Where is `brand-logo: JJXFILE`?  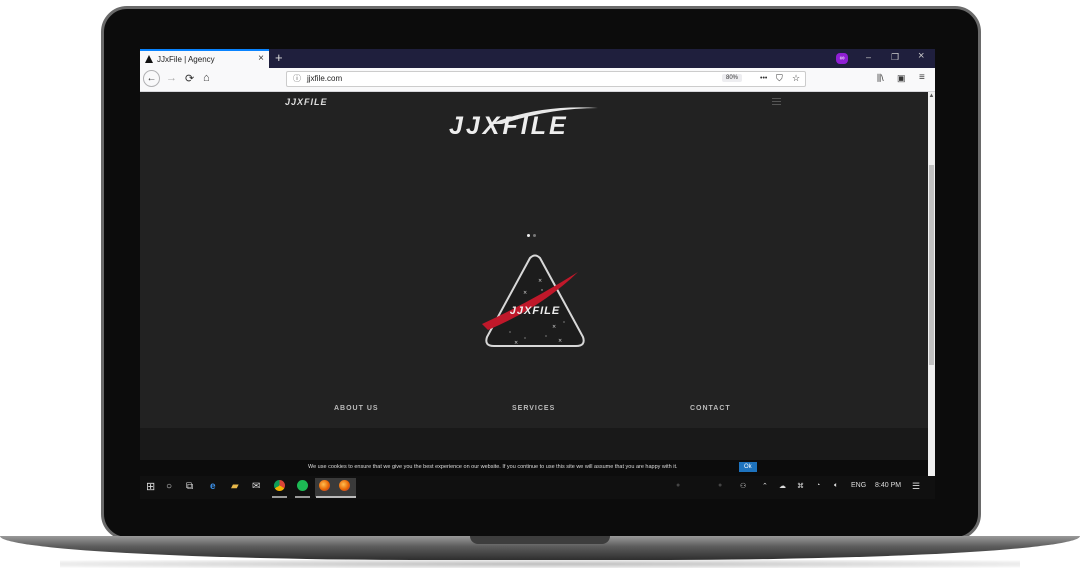
brand-logo: JJXFILE is located at coordinates (509, 126).